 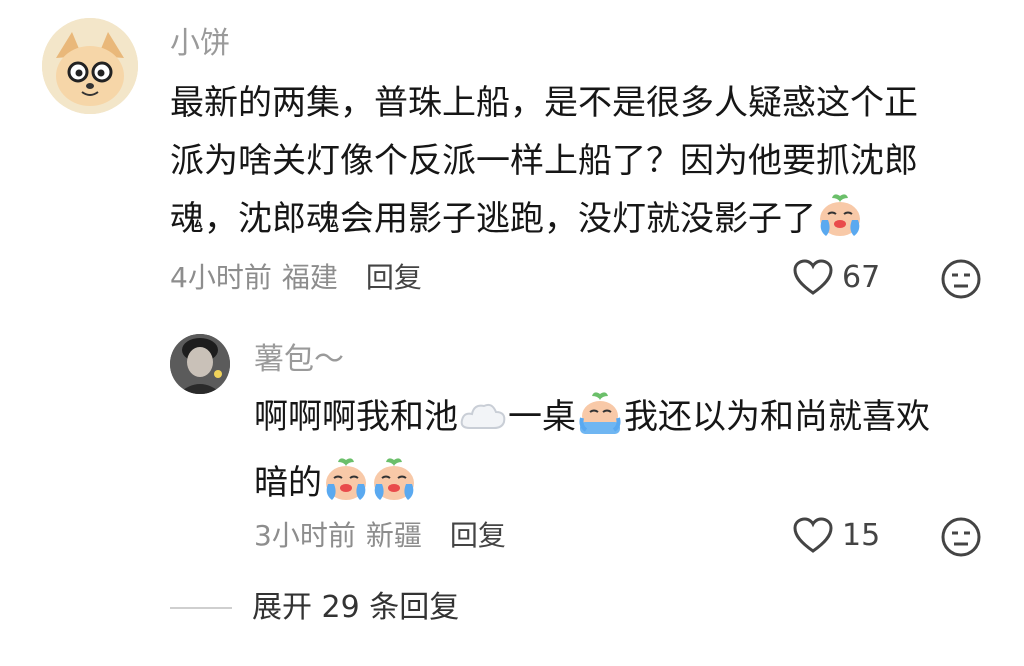 I want to click on comment-meta: 3小时前 新疆 回复, so click(x=380, y=536).